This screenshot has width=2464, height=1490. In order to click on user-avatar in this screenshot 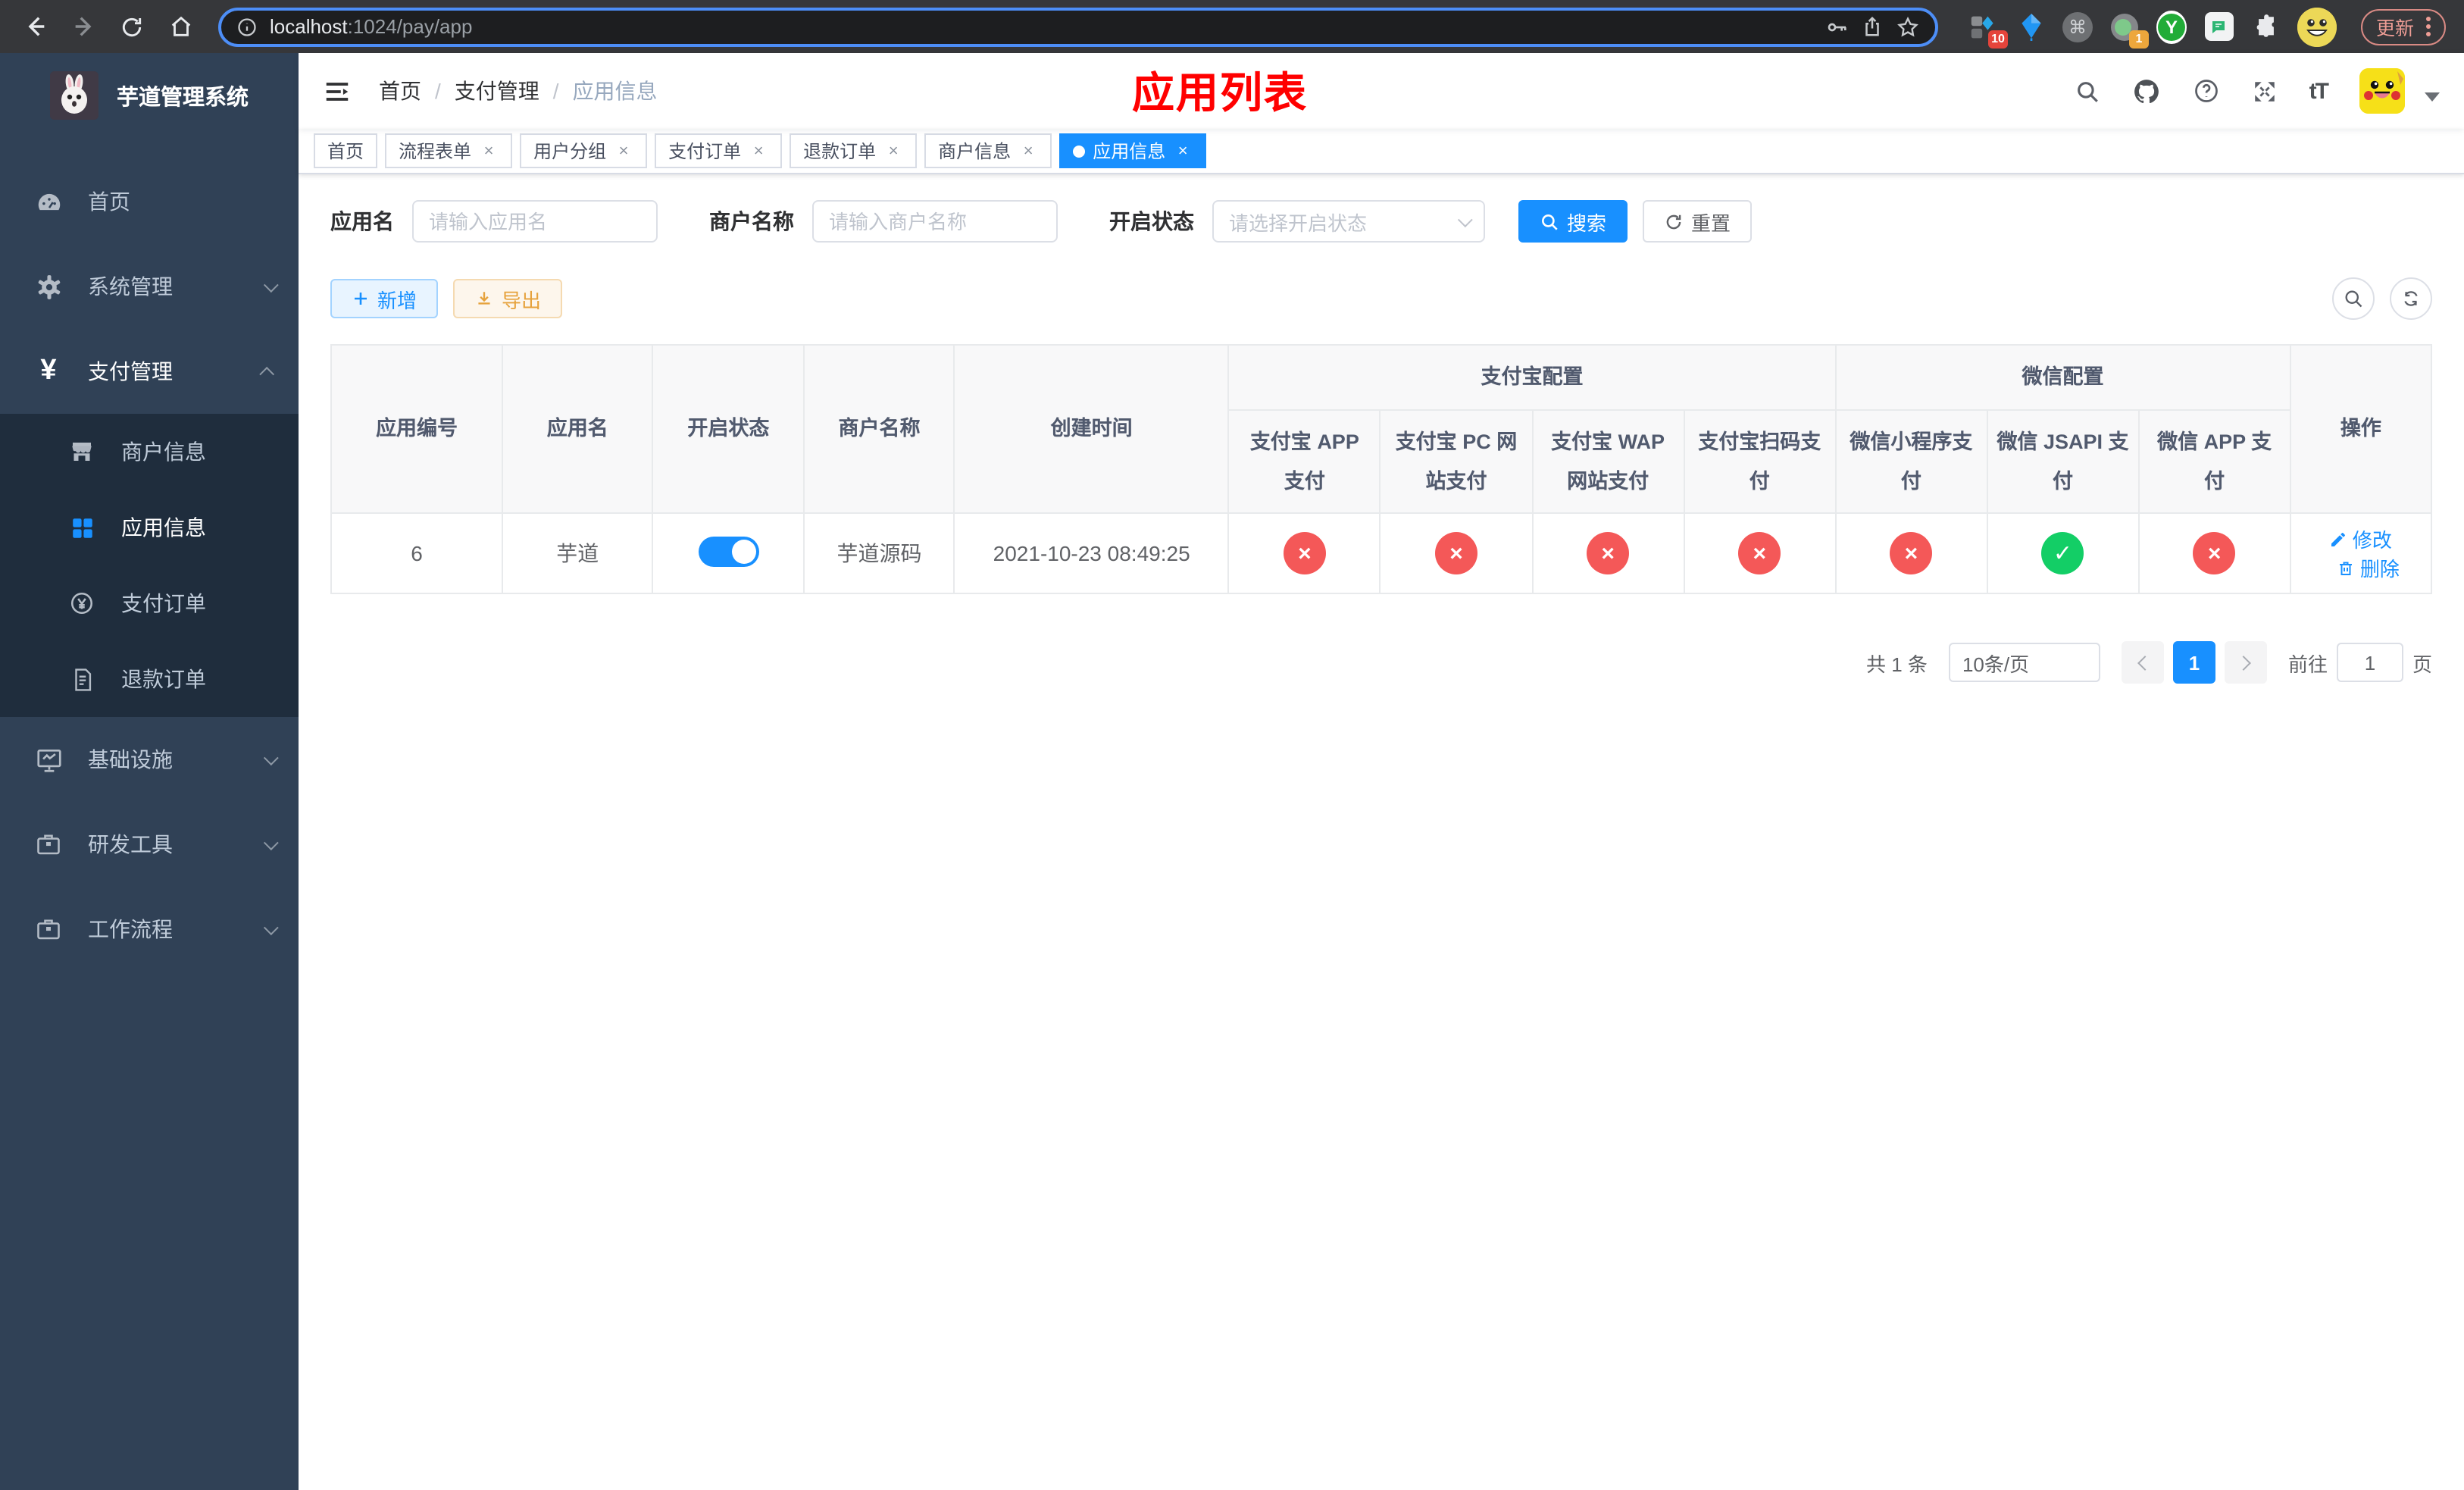, I will do `click(2382, 91)`.